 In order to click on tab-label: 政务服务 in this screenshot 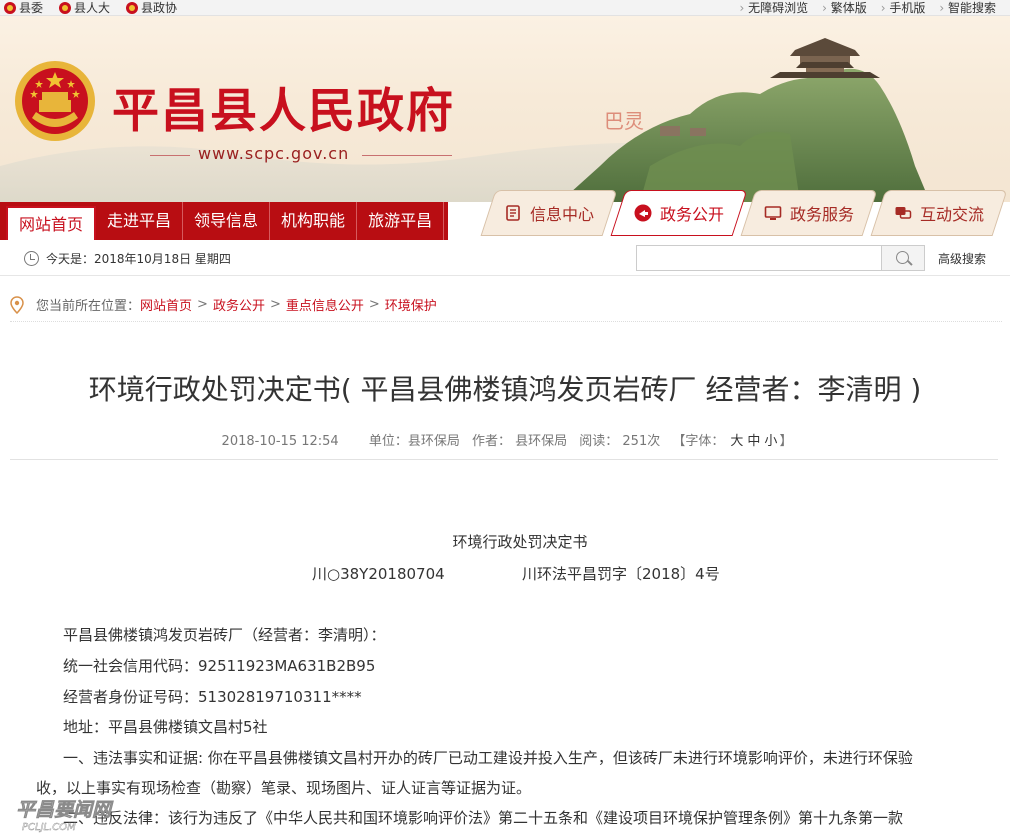, I will do `click(821, 214)`.